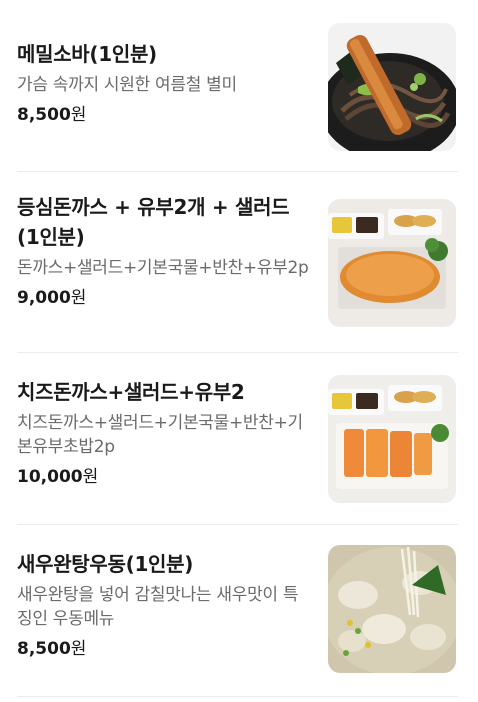  Describe the element at coordinates (392, 263) in the screenshot. I see `pork-cutlet-set-photo` at that location.